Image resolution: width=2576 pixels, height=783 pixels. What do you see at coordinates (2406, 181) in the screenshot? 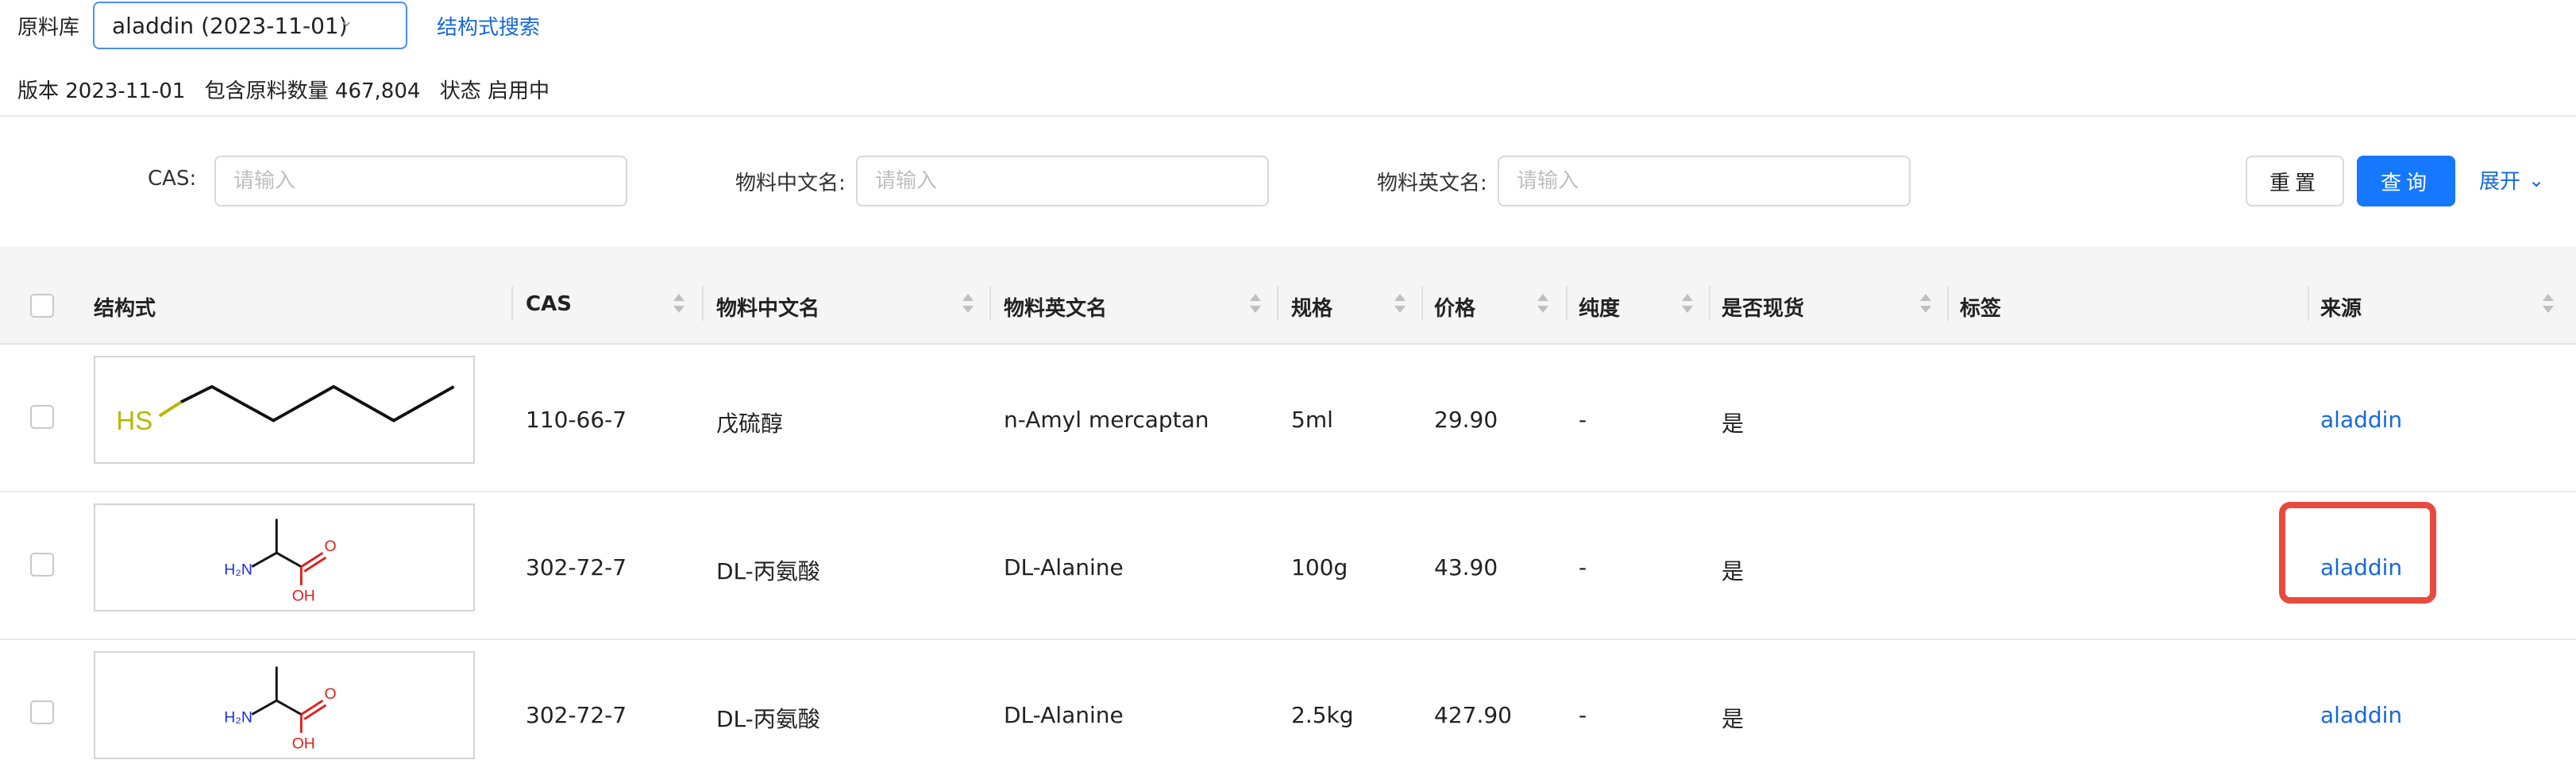
I see `query-button: 查询` at bounding box center [2406, 181].